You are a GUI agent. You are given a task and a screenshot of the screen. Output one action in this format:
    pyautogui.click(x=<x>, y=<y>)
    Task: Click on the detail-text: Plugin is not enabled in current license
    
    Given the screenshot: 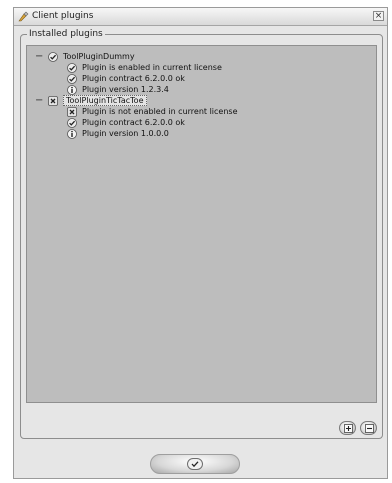 What is the action you would take?
    pyautogui.click(x=160, y=111)
    